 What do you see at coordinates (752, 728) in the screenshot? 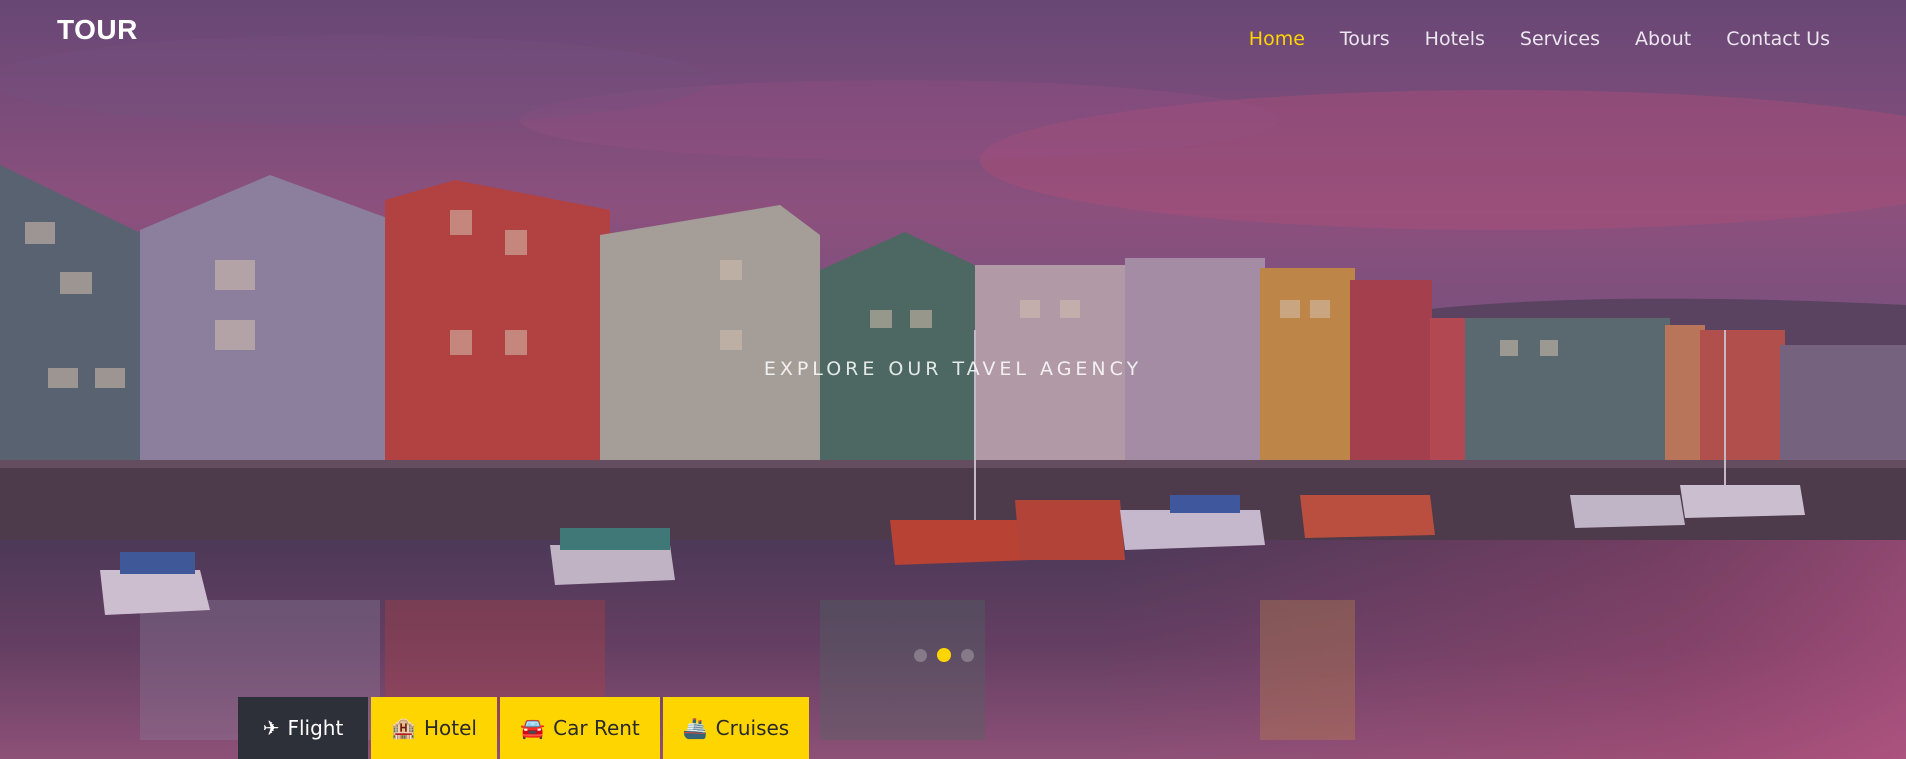
I see `tab-label: Cruises` at bounding box center [752, 728].